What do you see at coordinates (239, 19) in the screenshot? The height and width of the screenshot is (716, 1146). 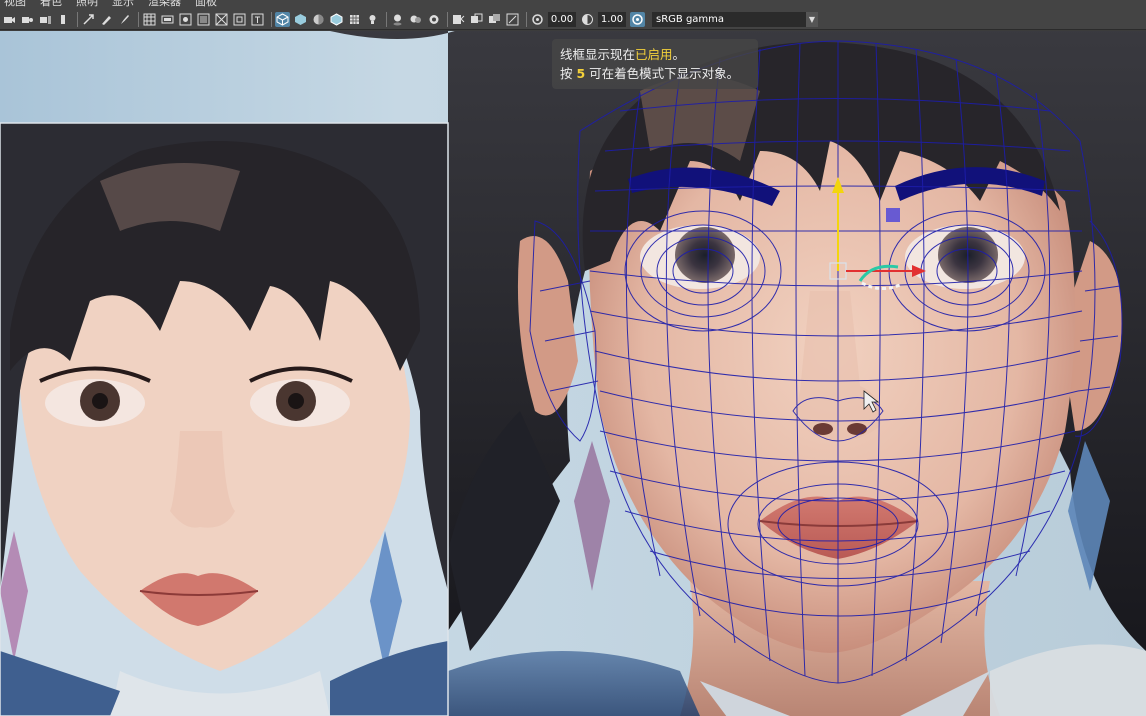 I see `safe-action-icon` at bounding box center [239, 19].